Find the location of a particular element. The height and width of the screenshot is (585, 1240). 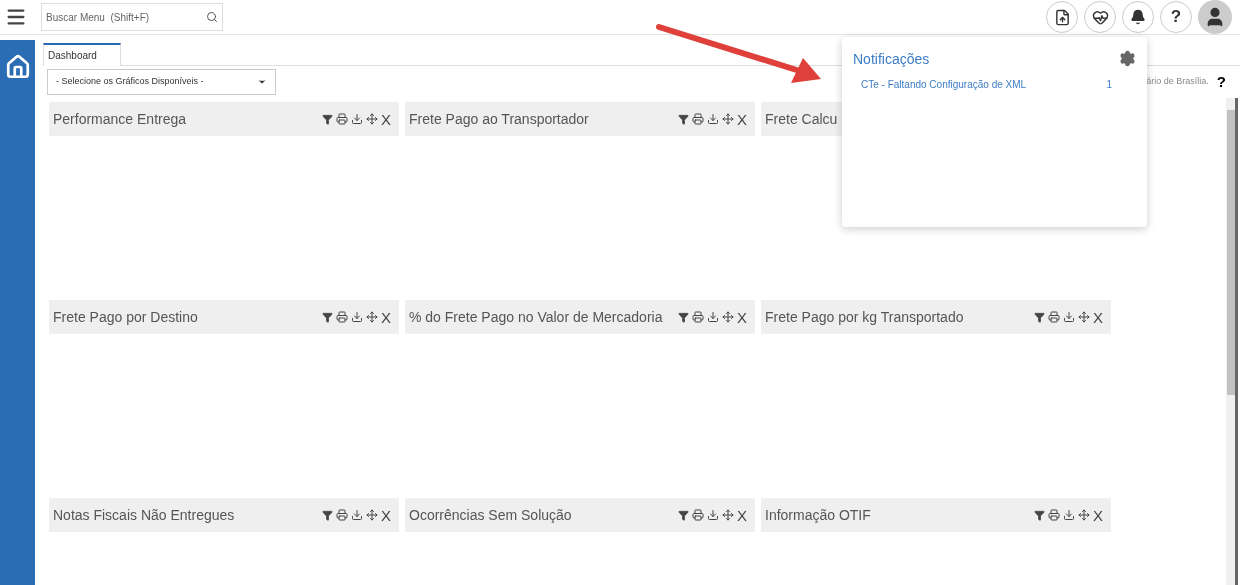

heart-pulse-icon is located at coordinates (1100, 17).